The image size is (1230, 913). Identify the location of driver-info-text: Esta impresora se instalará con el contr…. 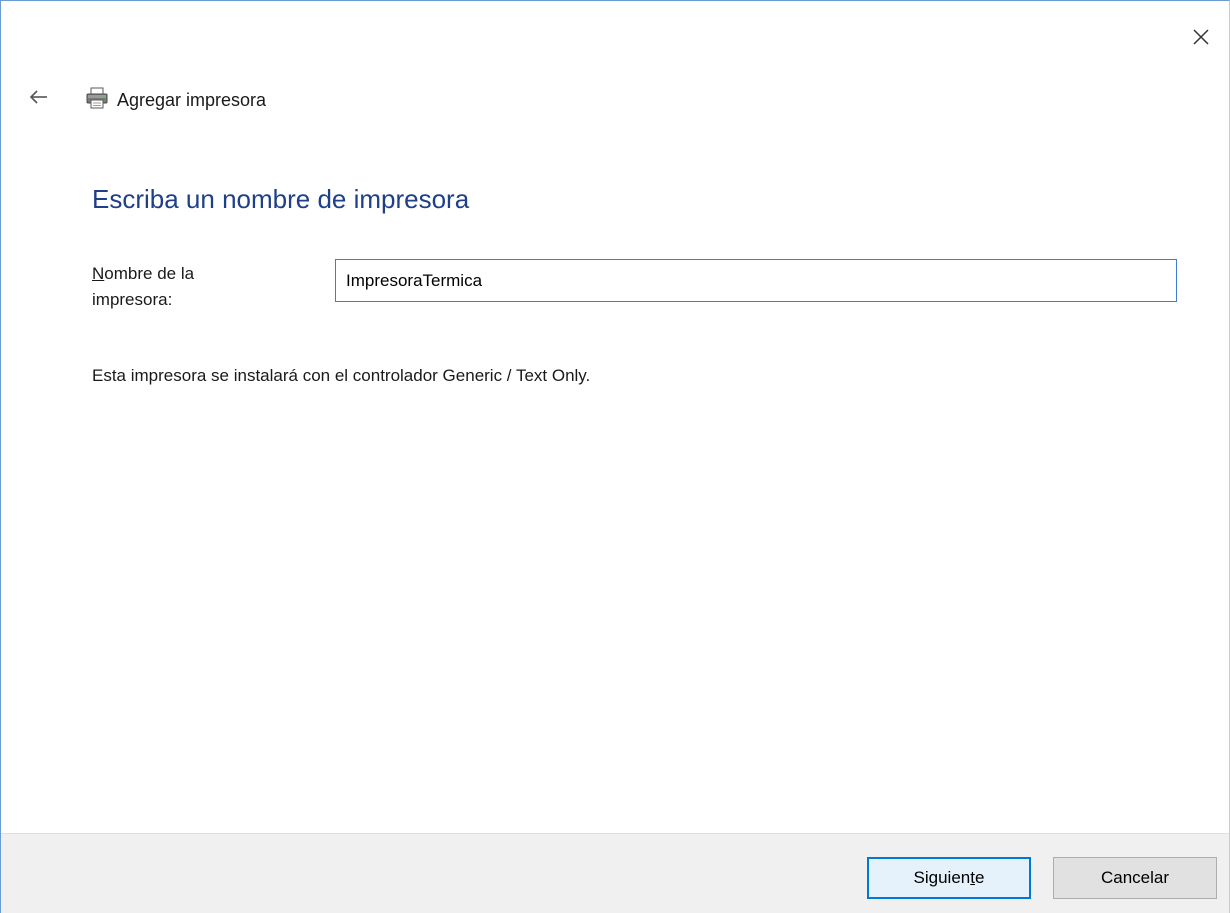
(341, 375).